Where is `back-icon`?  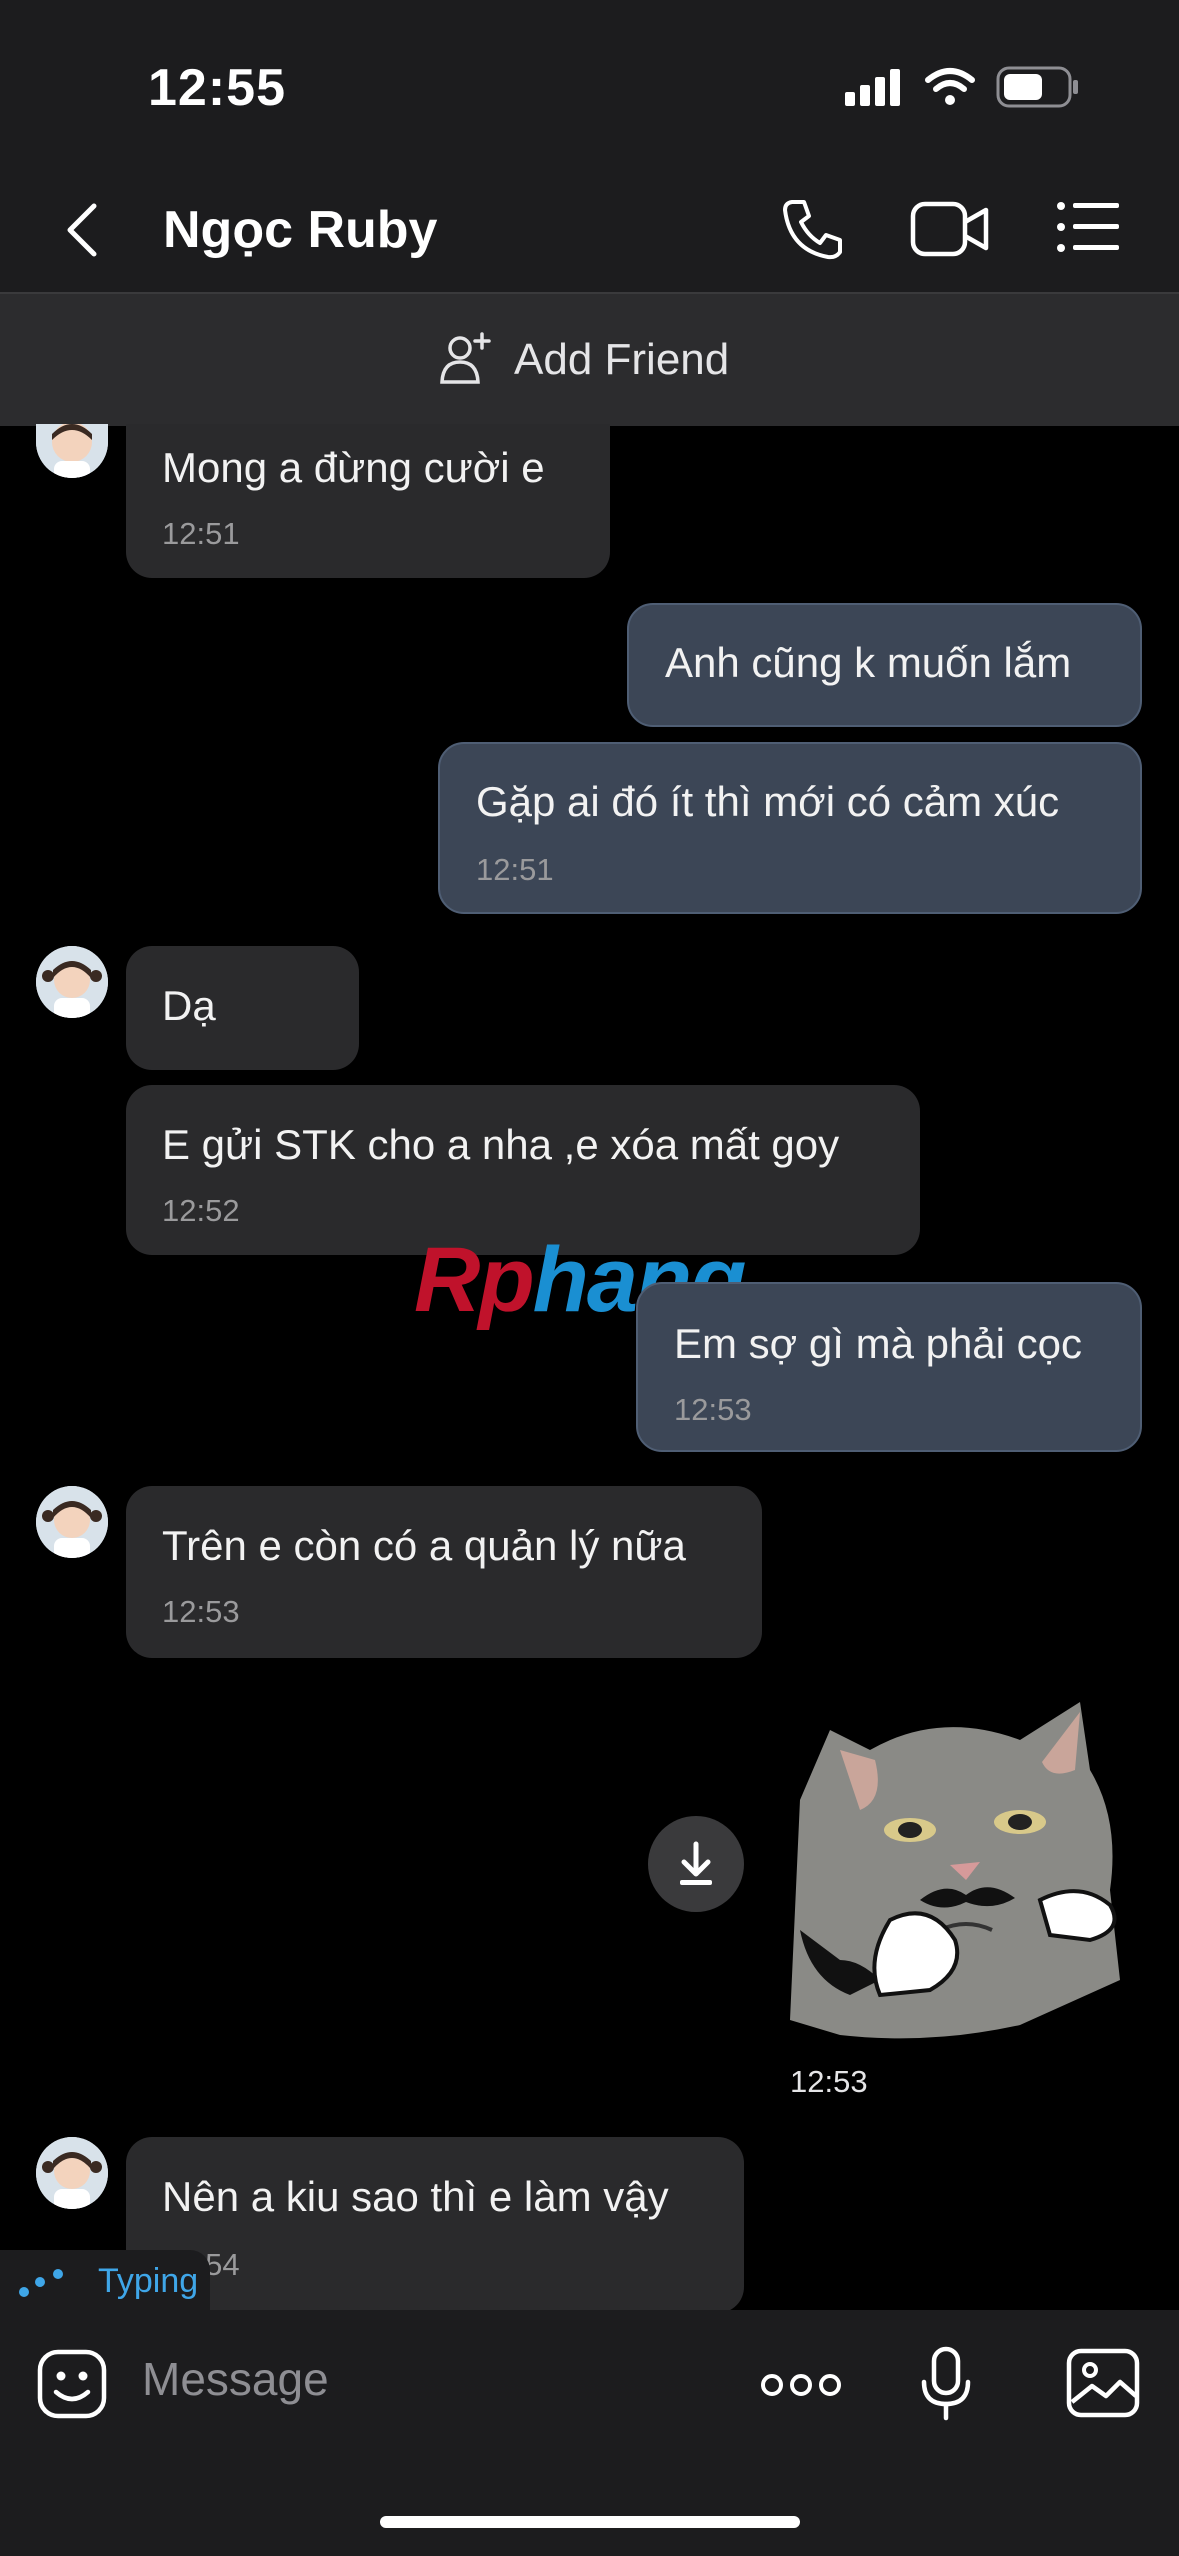
back-icon is located at coordinates (82, 230).